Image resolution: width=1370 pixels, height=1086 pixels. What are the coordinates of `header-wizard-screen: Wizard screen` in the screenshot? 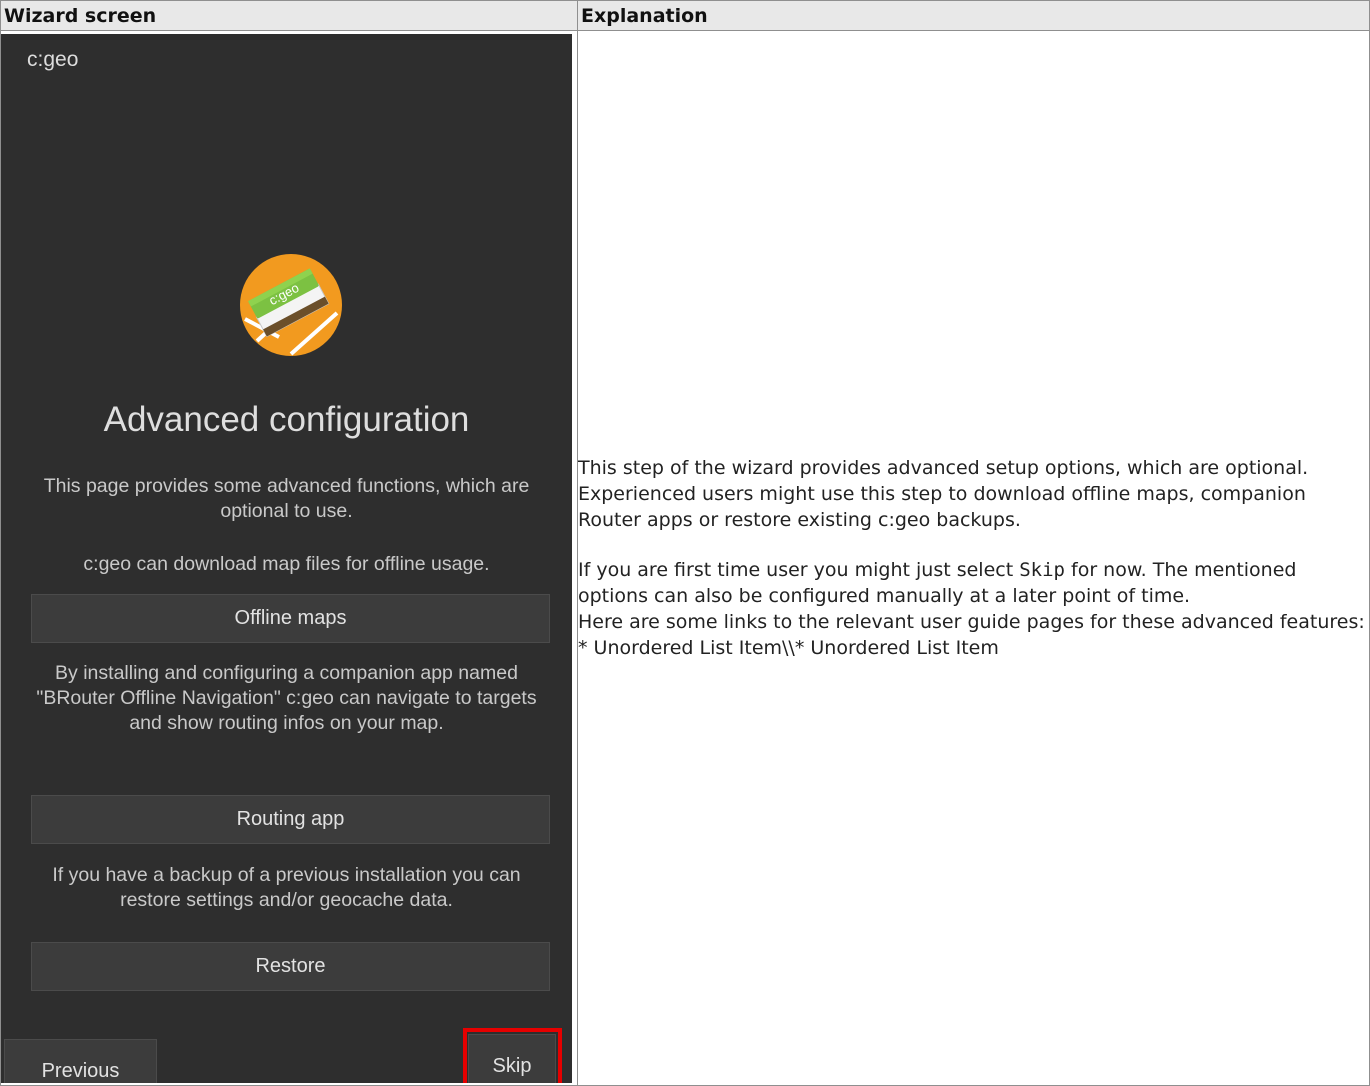 It's located at (289, 15).